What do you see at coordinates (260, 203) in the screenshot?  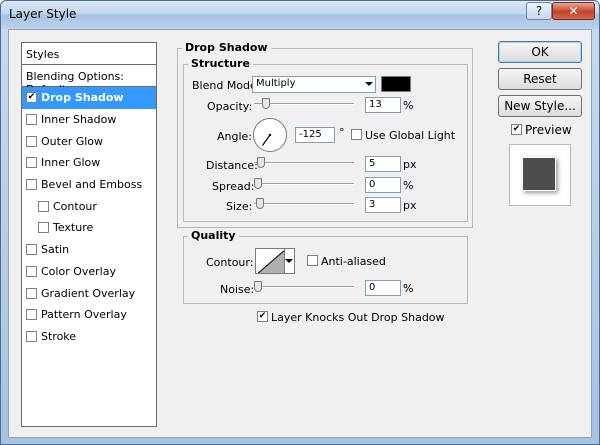 I see `size-slider-thumb` at bounding box center [260, 203].